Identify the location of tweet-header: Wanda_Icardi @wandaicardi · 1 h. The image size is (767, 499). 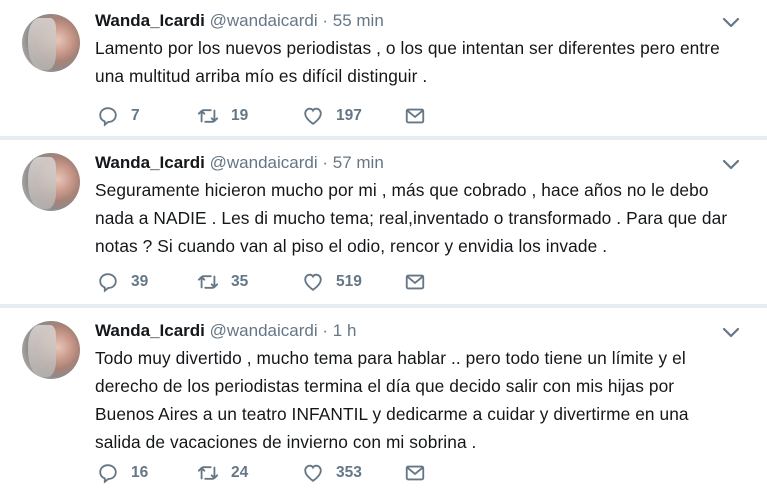
(225, 331).